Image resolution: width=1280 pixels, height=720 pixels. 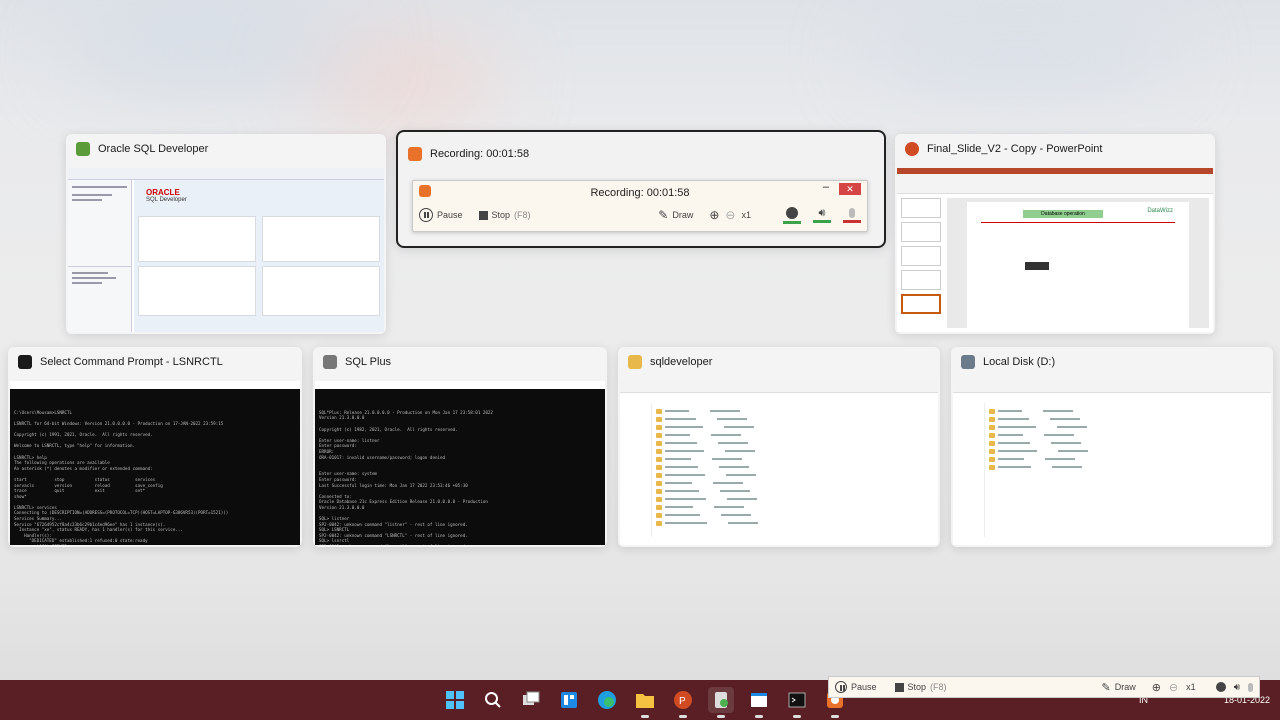 I want to click on window-title: Oracle SQL Developer, so click(x=153, y=149).